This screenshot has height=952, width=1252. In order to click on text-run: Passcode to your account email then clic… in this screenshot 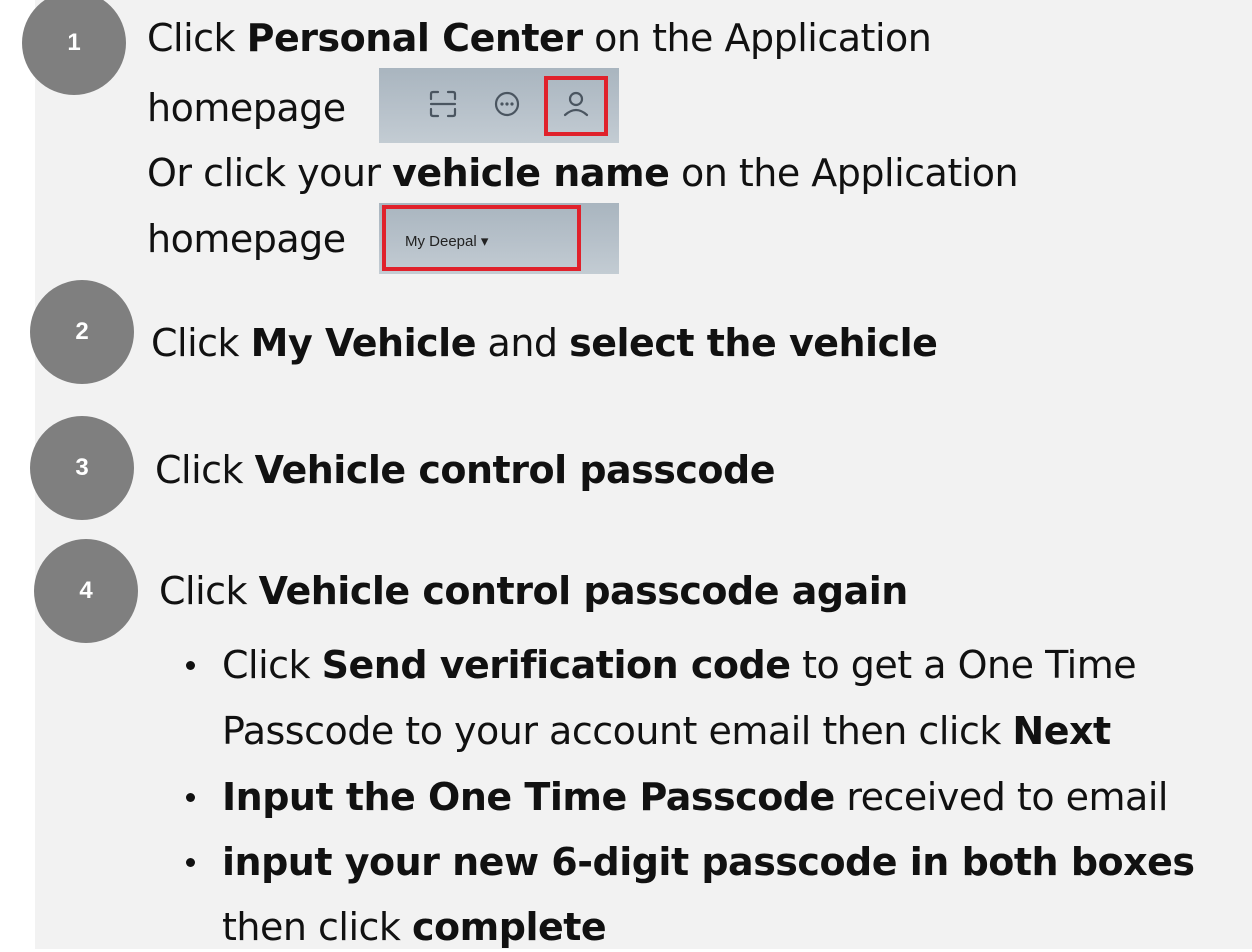, I will do `click(617, 731)`.